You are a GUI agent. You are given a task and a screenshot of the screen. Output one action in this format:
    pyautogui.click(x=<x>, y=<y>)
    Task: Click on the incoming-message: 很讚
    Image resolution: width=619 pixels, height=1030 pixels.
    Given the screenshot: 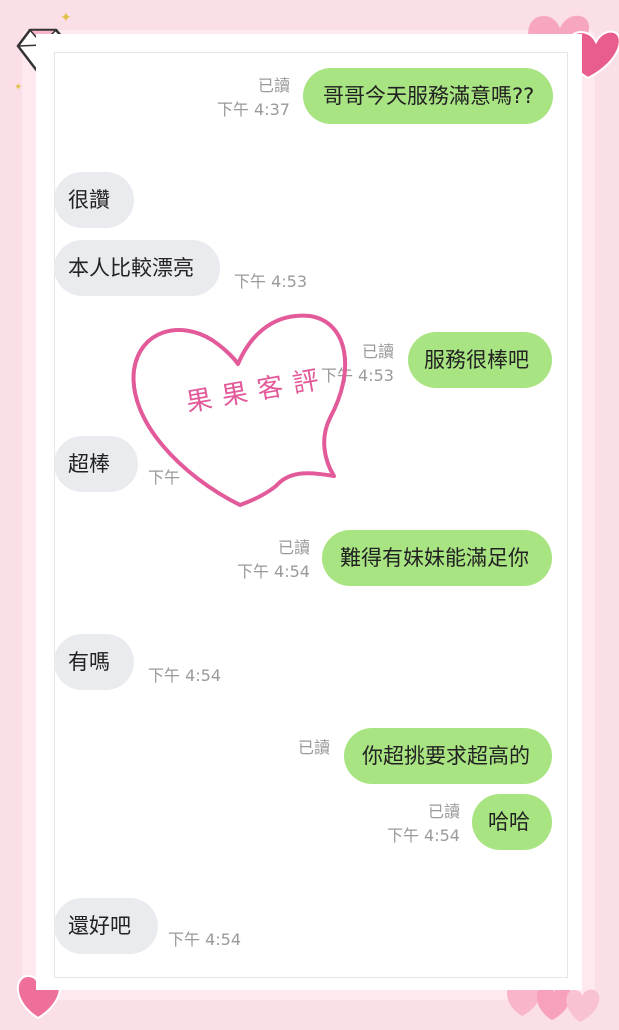 What is the action you would take?
    pyautogui.click(x=94, y=200)
    